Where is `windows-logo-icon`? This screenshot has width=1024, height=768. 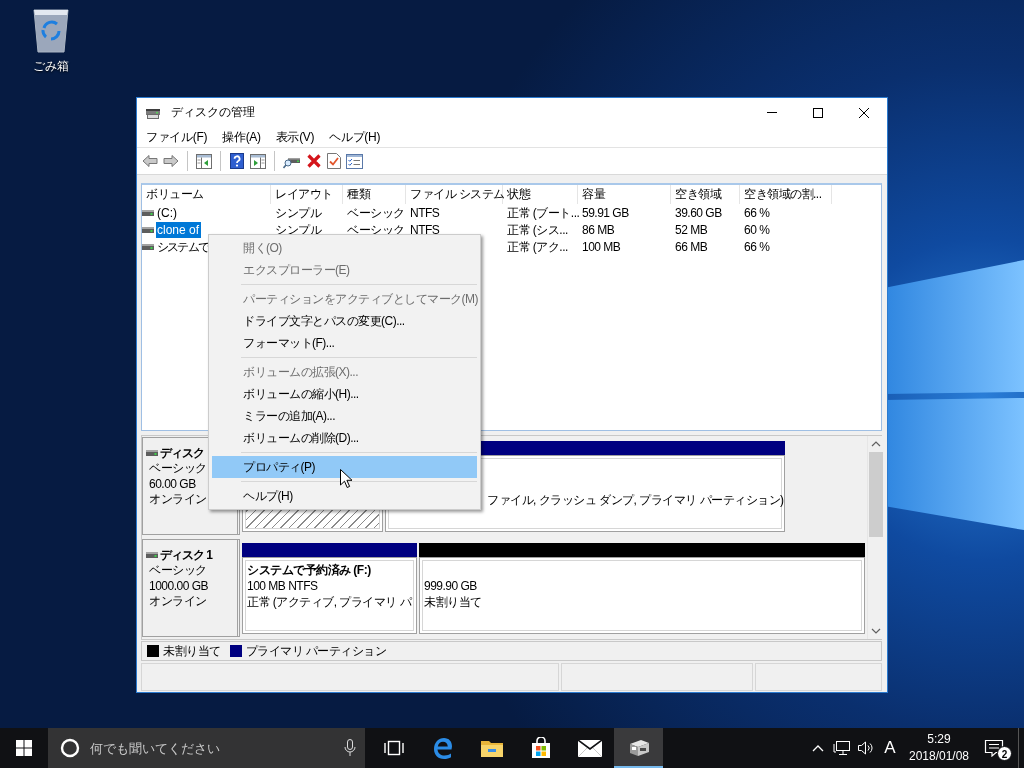 windows-logo-icon is located at coordinates (24, 748).